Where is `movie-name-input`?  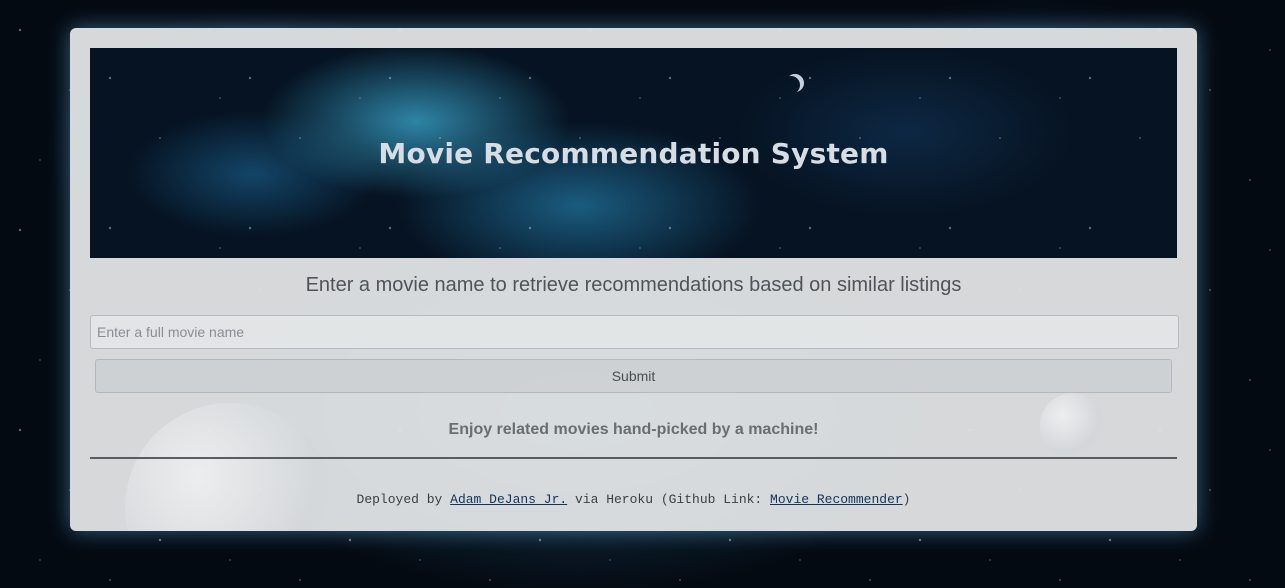
movie-name-input is located at coordinates (634, 332).